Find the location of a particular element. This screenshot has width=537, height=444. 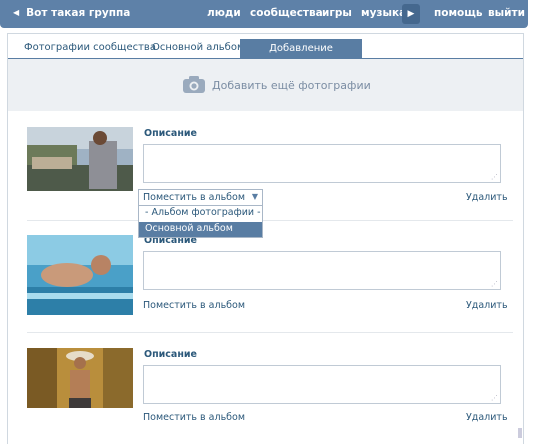

nav-music: музыка is located at coordinates (383, 13).